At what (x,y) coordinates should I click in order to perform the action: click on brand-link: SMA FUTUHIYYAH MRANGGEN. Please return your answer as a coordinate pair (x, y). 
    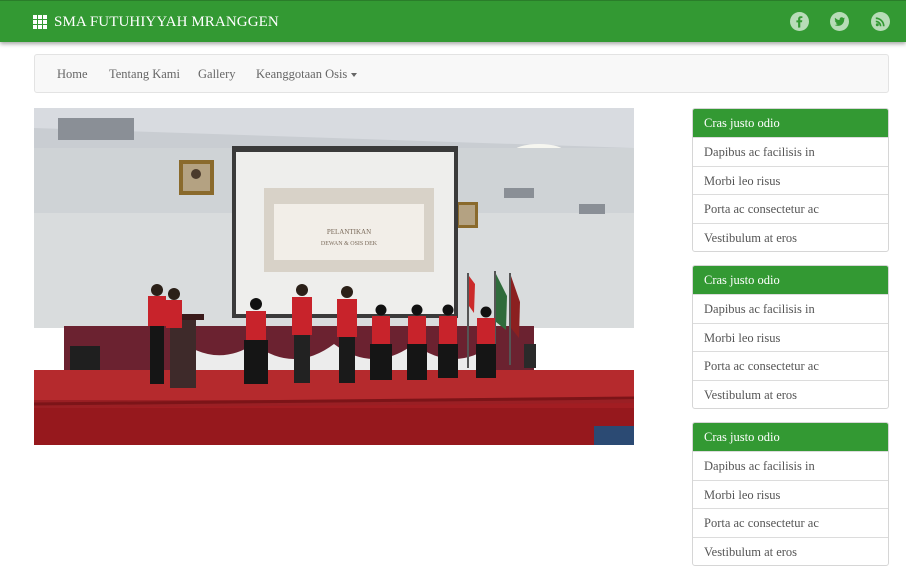
    Looking at the image, I should click on (156, 22).